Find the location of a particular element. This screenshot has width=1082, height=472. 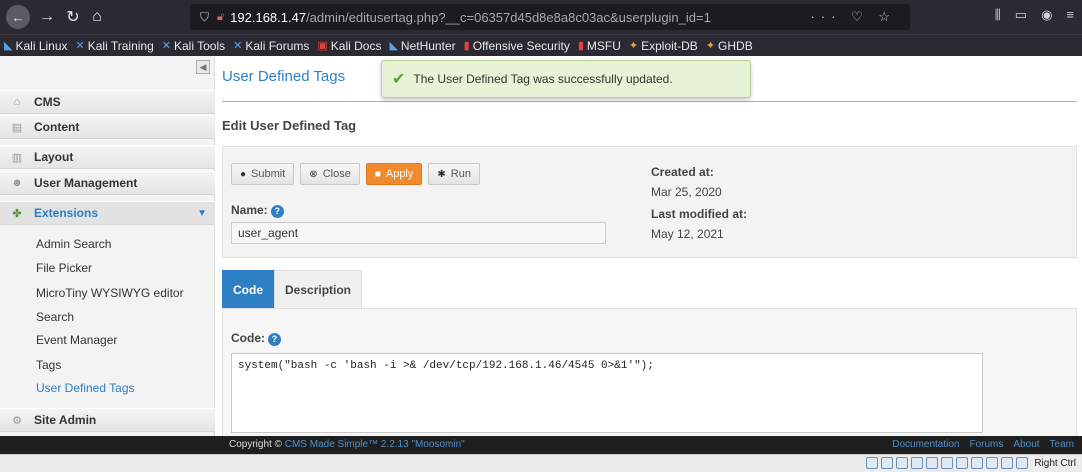

sidebar-subitem-tags: Tags is located at coordinates (48, 365).